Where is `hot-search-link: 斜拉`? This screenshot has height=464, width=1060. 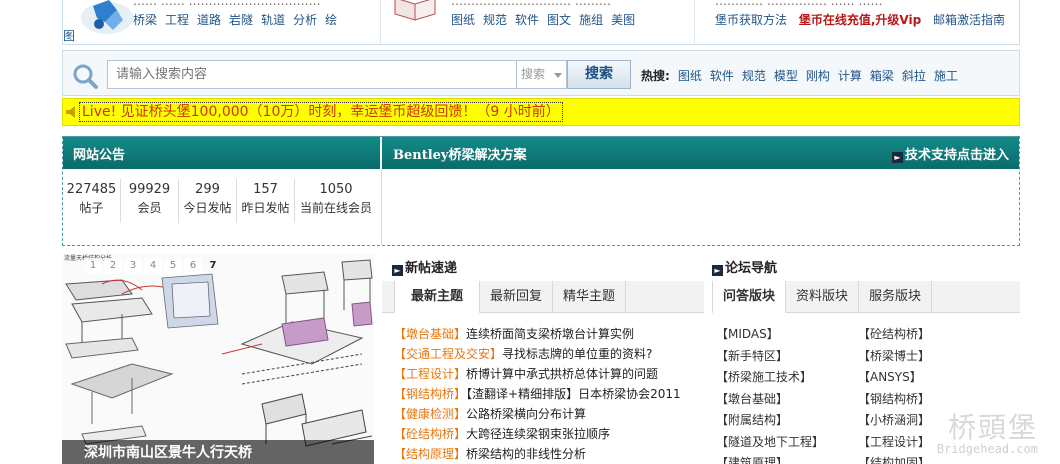 hot-search-link: 斜拉 is located at coordinates (914, 76).